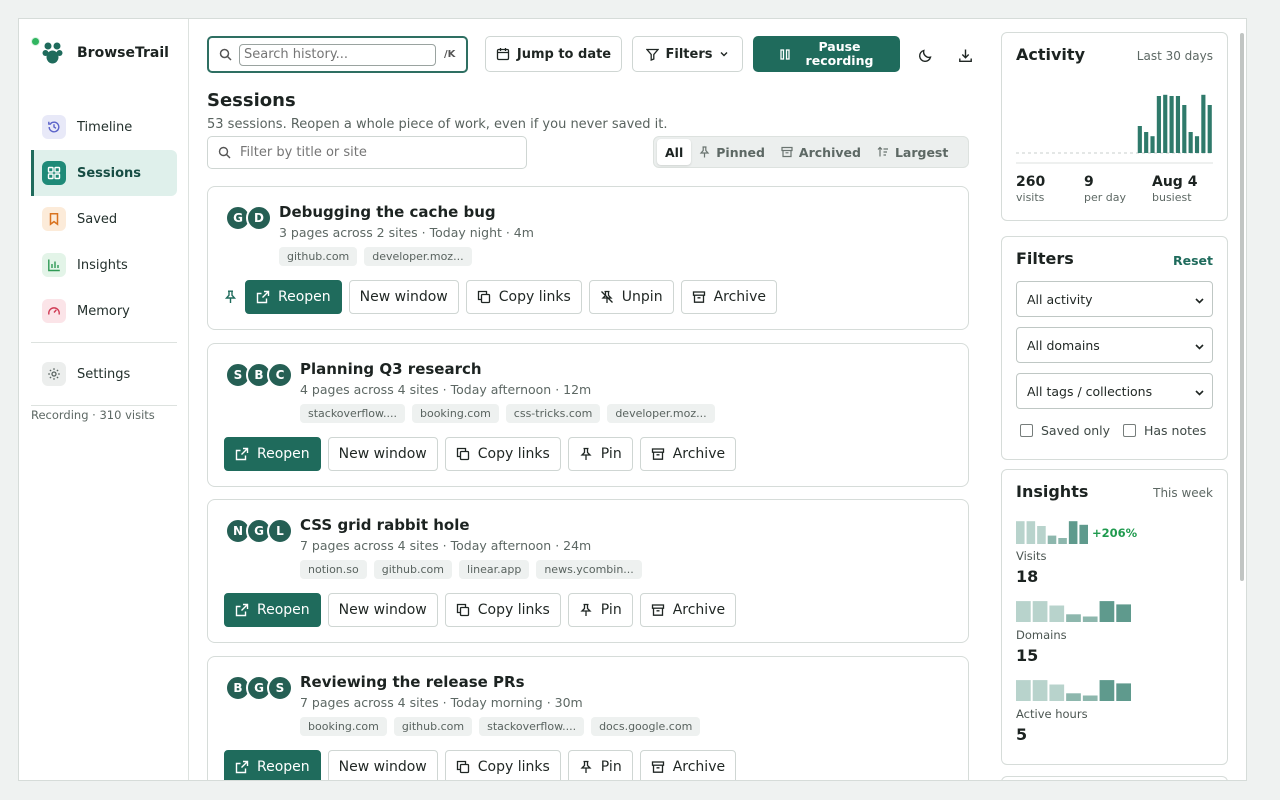 This screenshot has height=800, width=1280. Describe the element at coordinates (1073, 611) in the screenshot. I see `domains-sparkline` at that location.